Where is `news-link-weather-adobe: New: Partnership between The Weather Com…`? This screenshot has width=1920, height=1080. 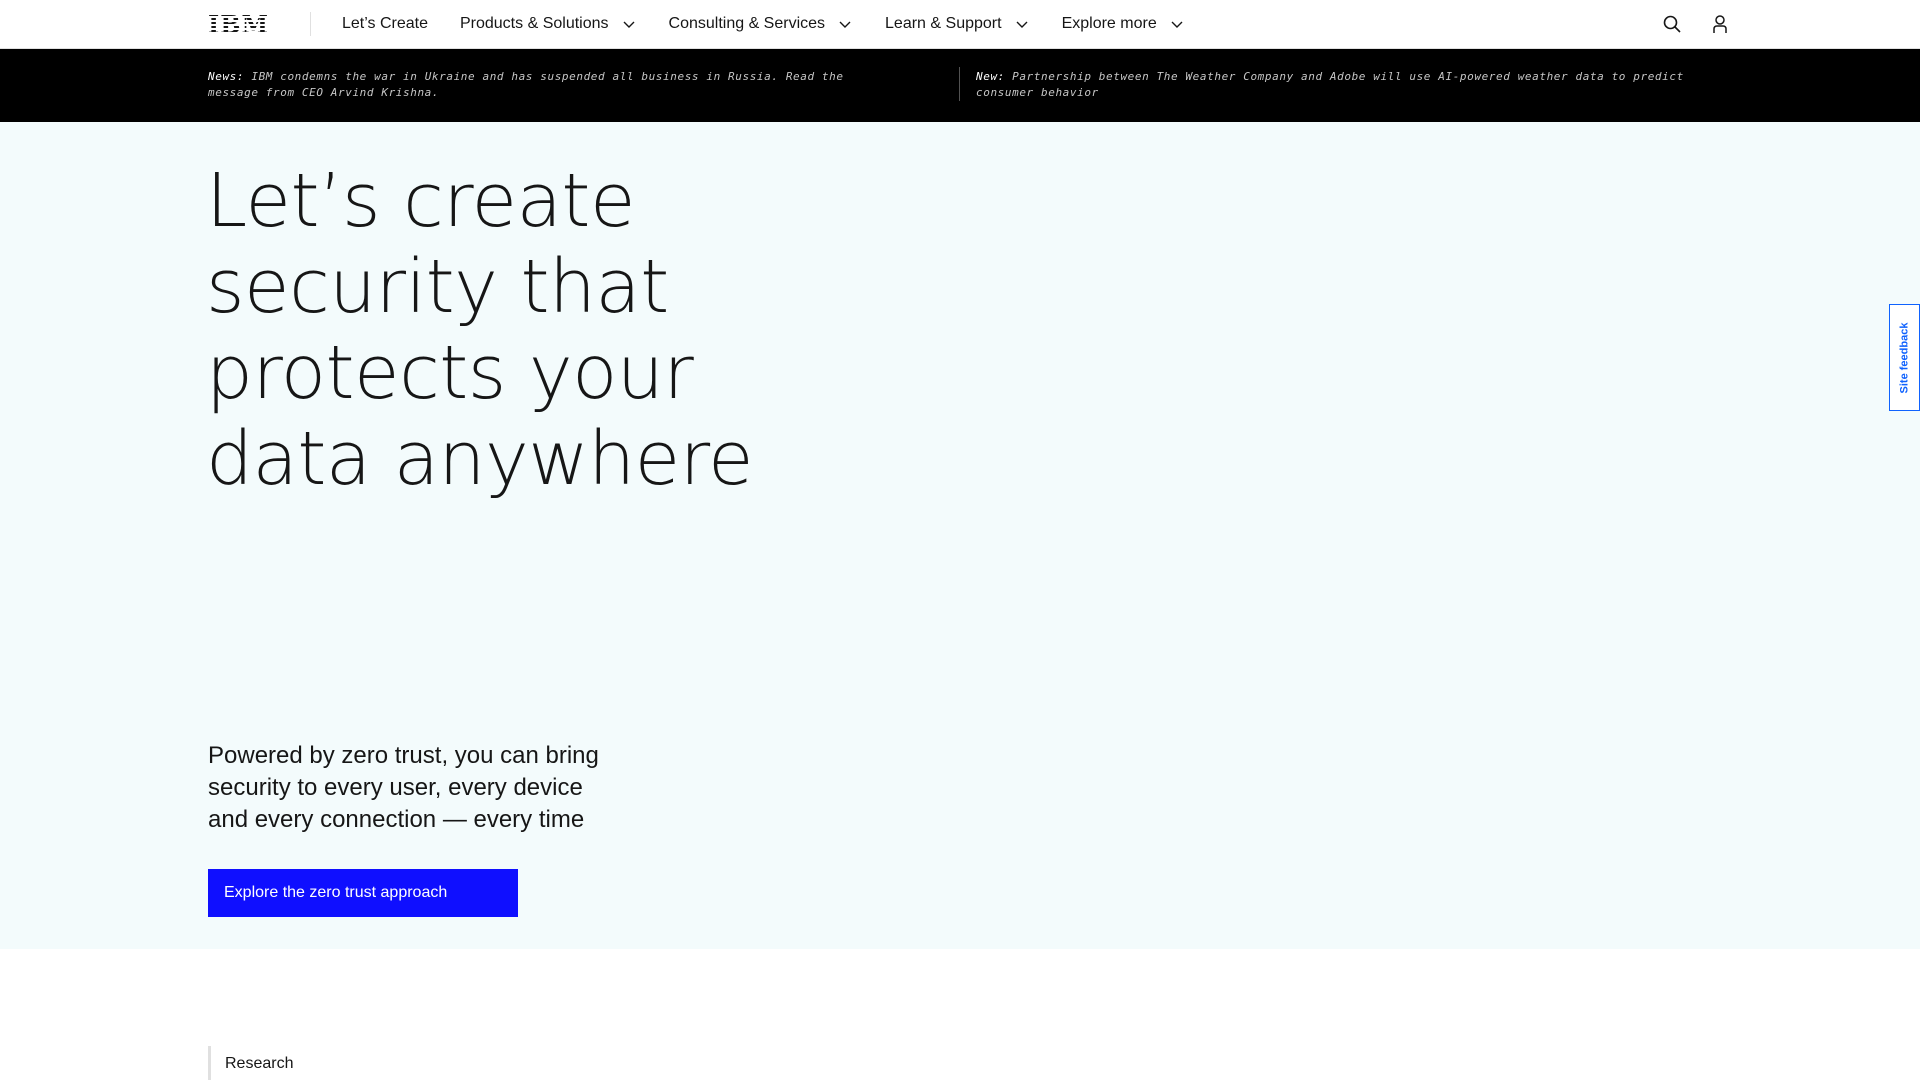
news-link-weather-adobe: New: Partnership between The Weather Com… is located at coordinates (1331, 85).